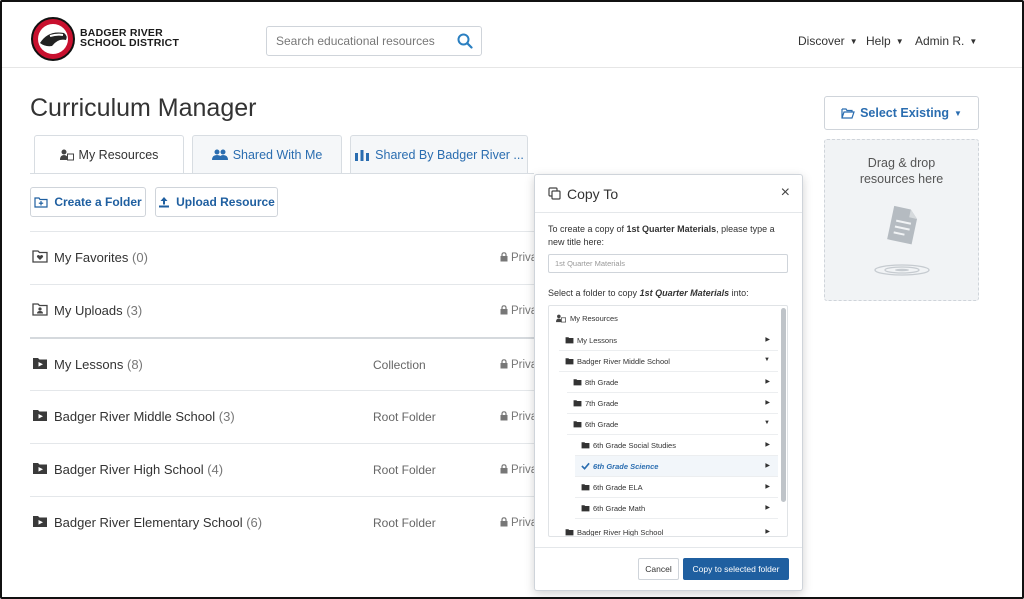 This screenshot has width=1024, height=599. What do you see at coordinates (585, 466) in the screenshot?
I see `checkmark-icon` at bounding box center [585, 466].